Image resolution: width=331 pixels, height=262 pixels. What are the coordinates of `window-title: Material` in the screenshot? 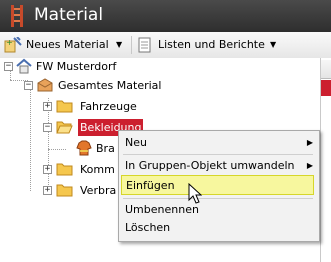 It's located at (69, 15).